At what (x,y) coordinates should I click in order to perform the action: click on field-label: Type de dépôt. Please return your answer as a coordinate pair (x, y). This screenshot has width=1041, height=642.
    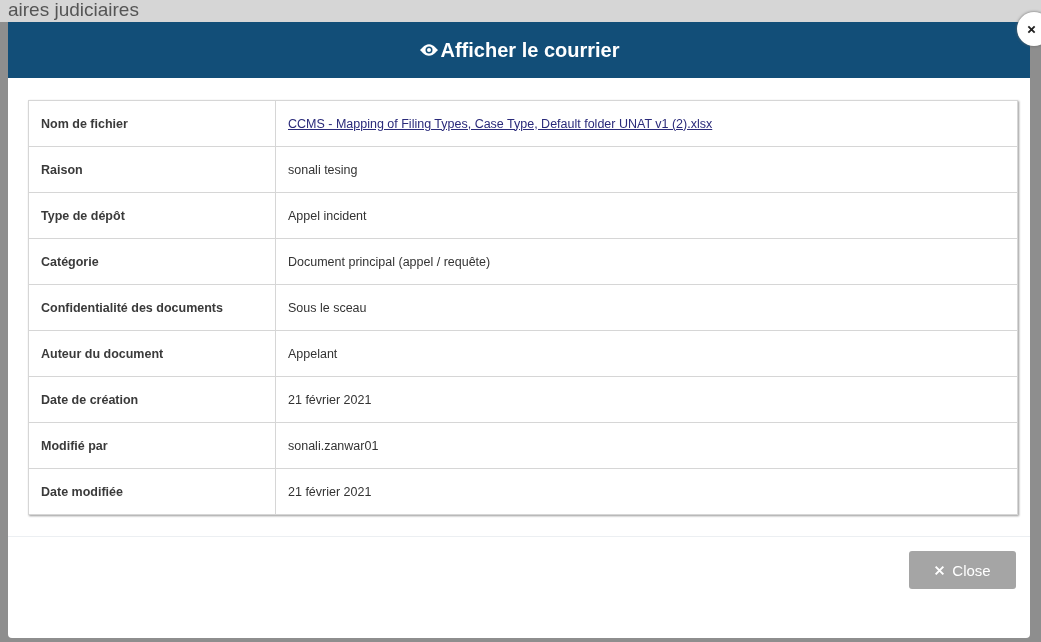
    Looking at the image, I should click on (152, 215).